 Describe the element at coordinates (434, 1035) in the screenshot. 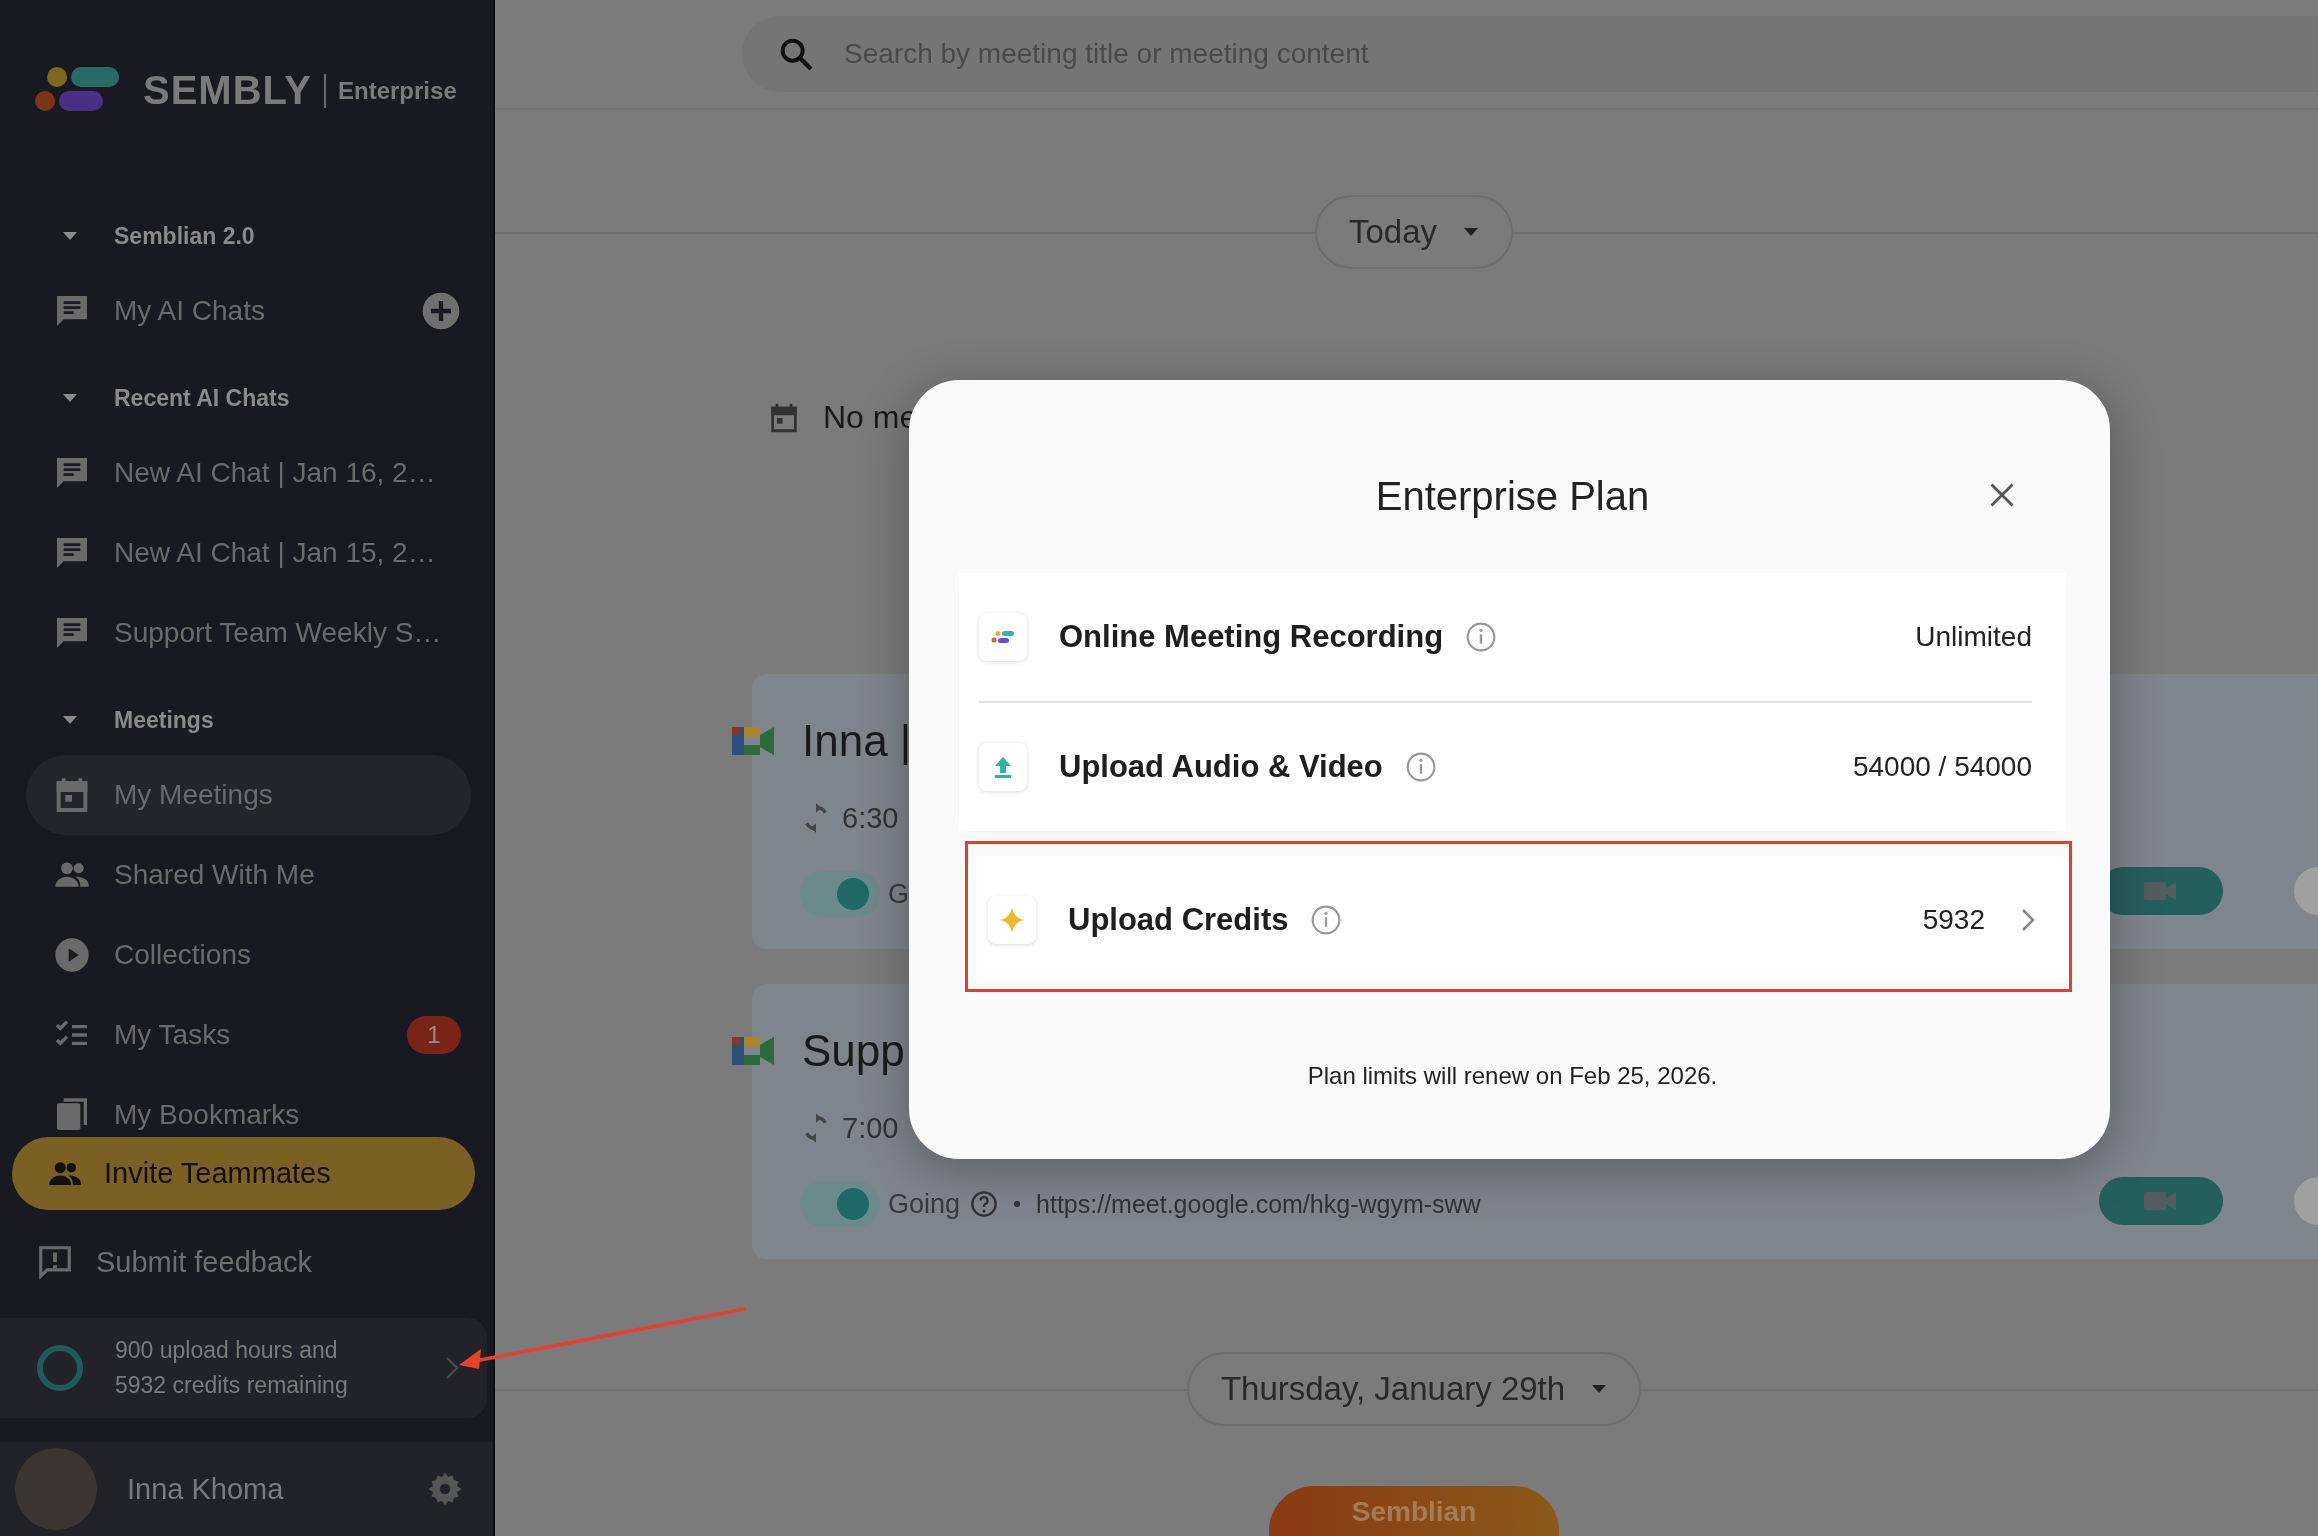

I see `count-badge: 1` at that location.